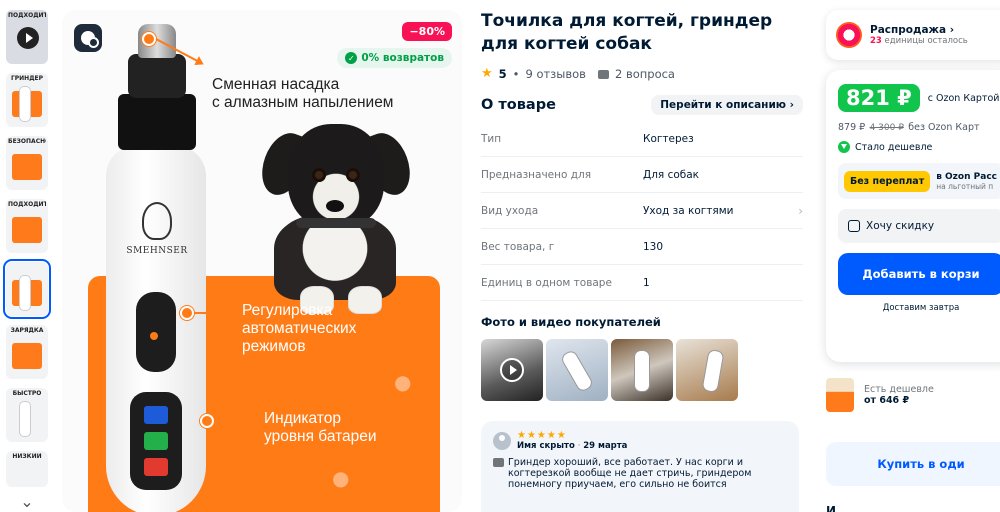 This screenshot has height=512, width=1000. Describe the element at coordinates (27, 415) in the screenshot. I see `thumbnail-image: БЫСТРО` at that location.